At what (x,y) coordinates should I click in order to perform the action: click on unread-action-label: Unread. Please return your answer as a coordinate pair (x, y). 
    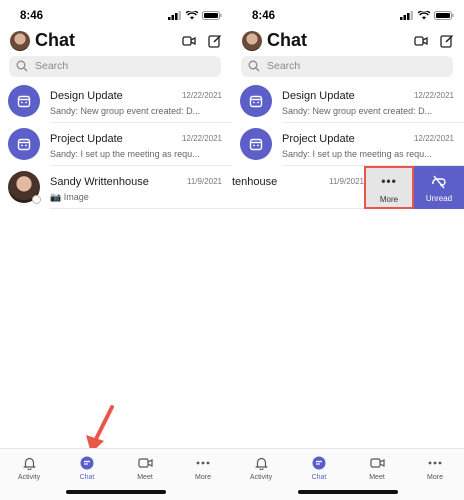
    Looking at the image, I should click on (439, 198).